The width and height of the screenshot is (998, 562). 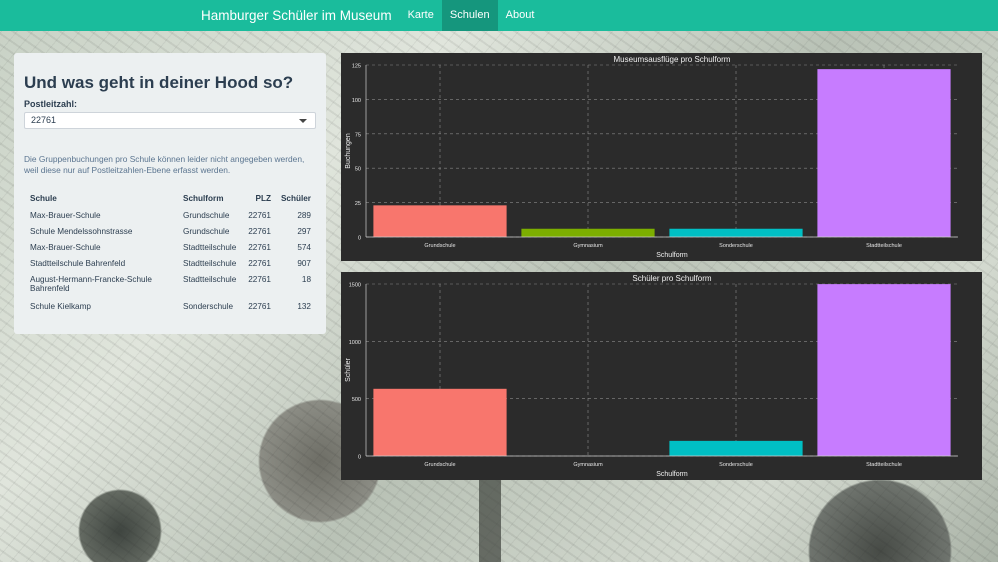 What do you see at coordinates (469, 15) in the screenshot?
I see `nav-tab-schulen: Schulen` at bounding box center [469, 15].